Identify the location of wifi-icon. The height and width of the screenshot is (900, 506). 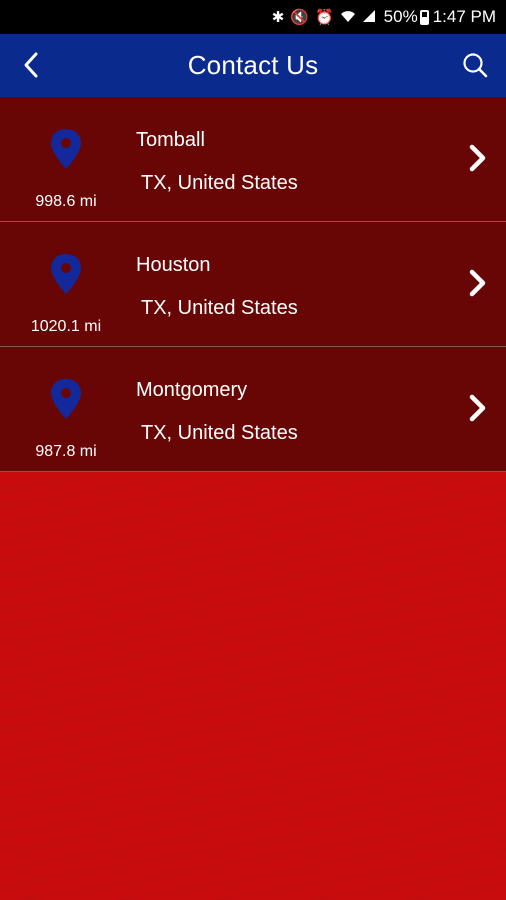
(348, 17).